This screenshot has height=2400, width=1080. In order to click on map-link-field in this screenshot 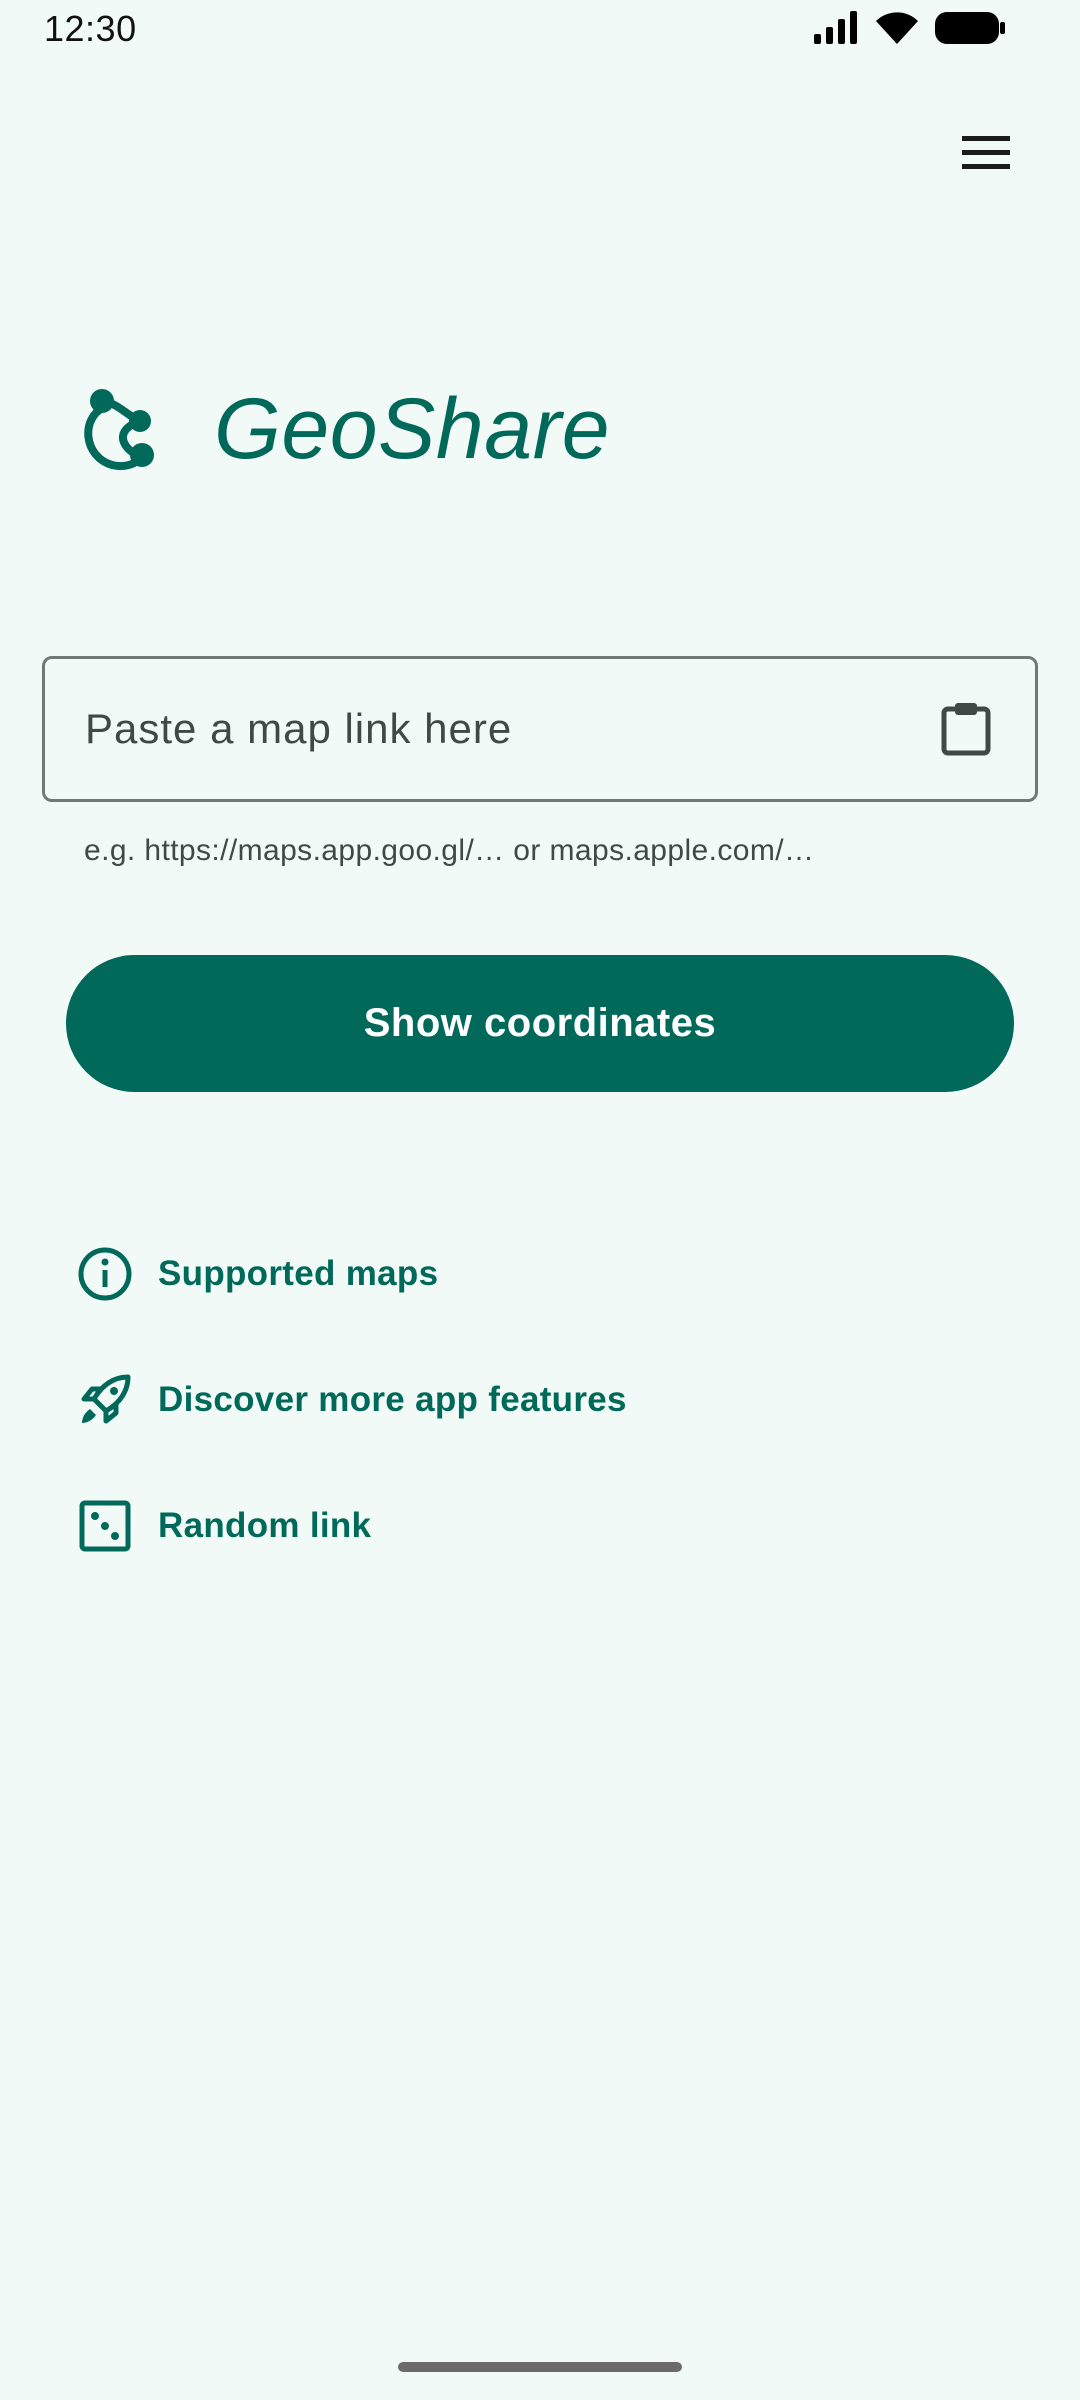, I will do `click(540, 729)`.